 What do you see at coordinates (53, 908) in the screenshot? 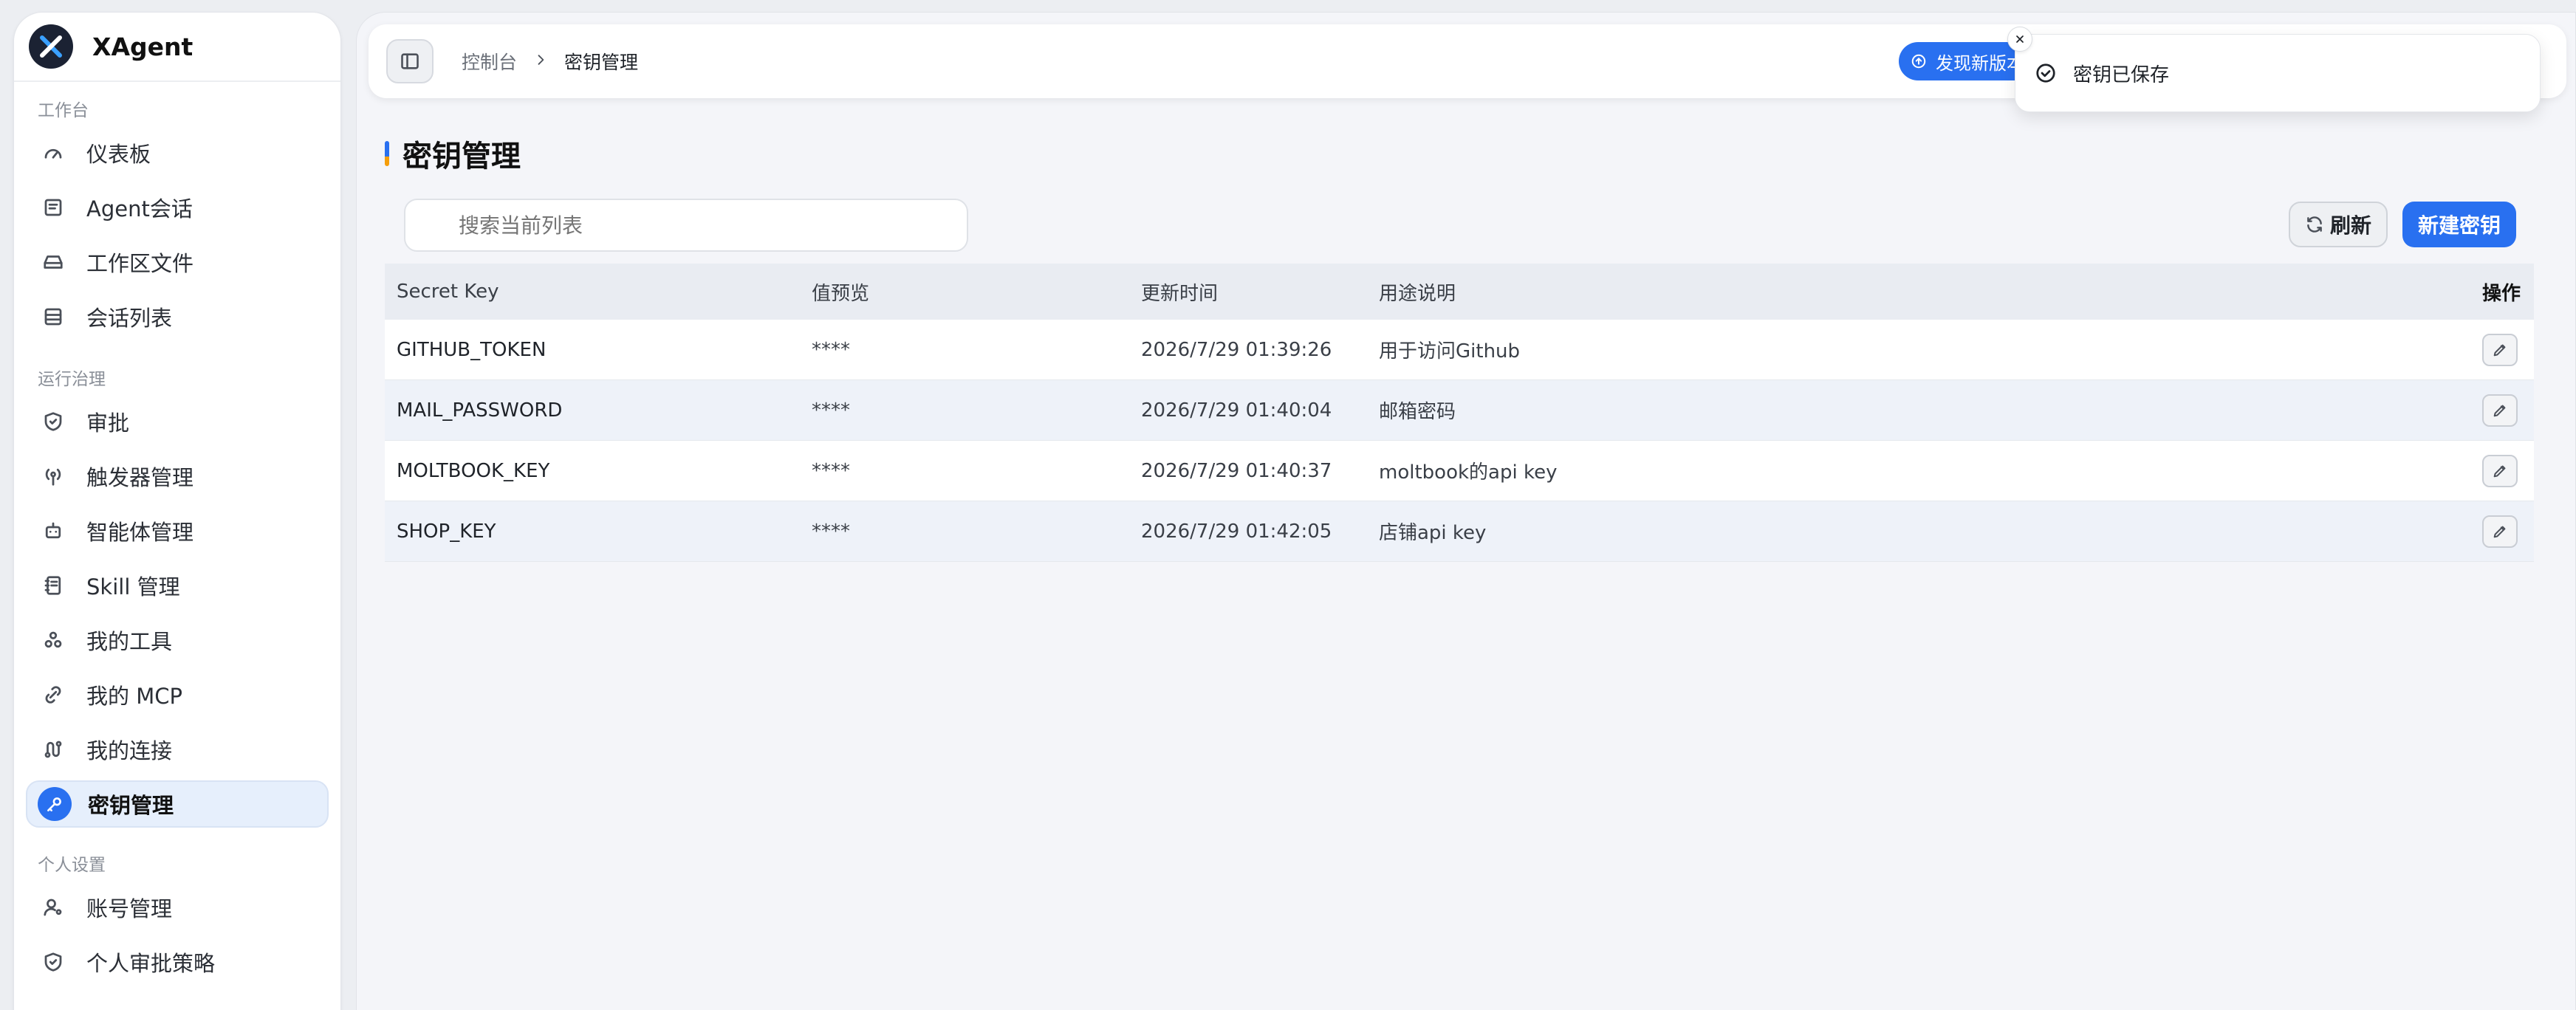
I see `user-cog-icon` at bounding box center [53, 908].